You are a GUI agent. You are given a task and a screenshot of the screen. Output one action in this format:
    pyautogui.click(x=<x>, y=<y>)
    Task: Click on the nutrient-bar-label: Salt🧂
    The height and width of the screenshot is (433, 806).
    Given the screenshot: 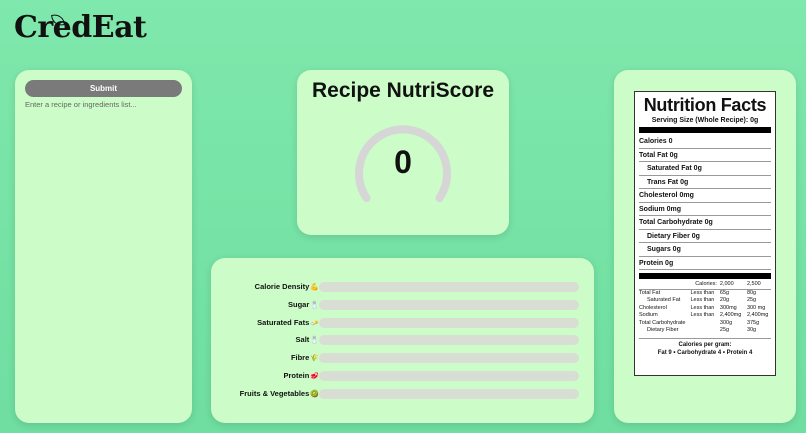 What is the action you would take?
    pyautogui.click(x=307, y=340)
    